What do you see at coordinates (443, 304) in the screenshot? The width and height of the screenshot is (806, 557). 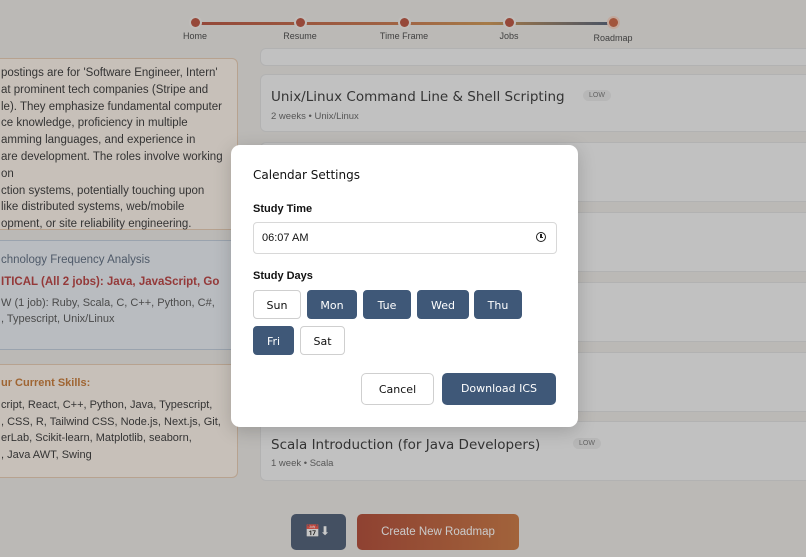 I see `day-toggle-wed: Wed` at bounding box center [443, 304].